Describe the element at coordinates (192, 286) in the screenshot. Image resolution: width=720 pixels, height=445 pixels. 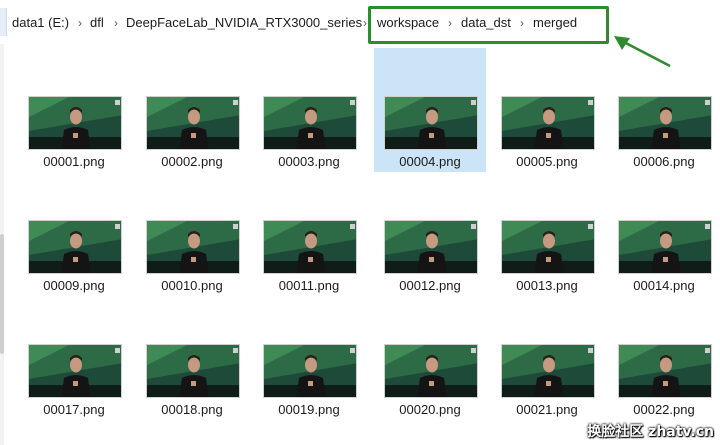
I see `file-name: 00010.png` at that location.